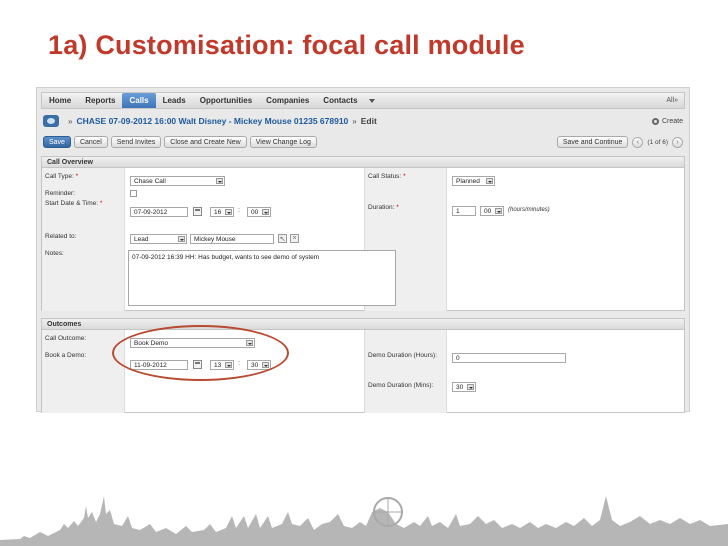 This screenshot has height=546, width=728. I want to click on outcomes-heading: Outcomes, so click(363, 324).